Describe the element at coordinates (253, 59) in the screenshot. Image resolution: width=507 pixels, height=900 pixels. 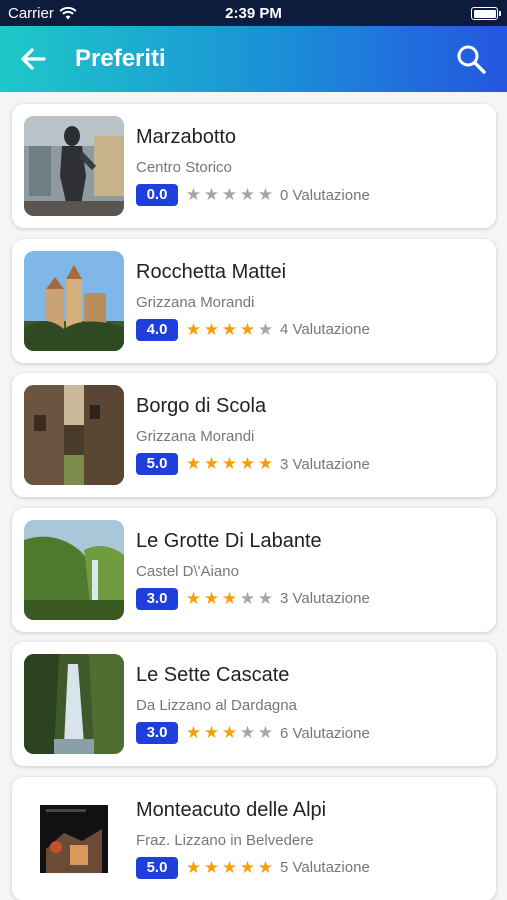
I see `app-header: Preferiti` at that location.